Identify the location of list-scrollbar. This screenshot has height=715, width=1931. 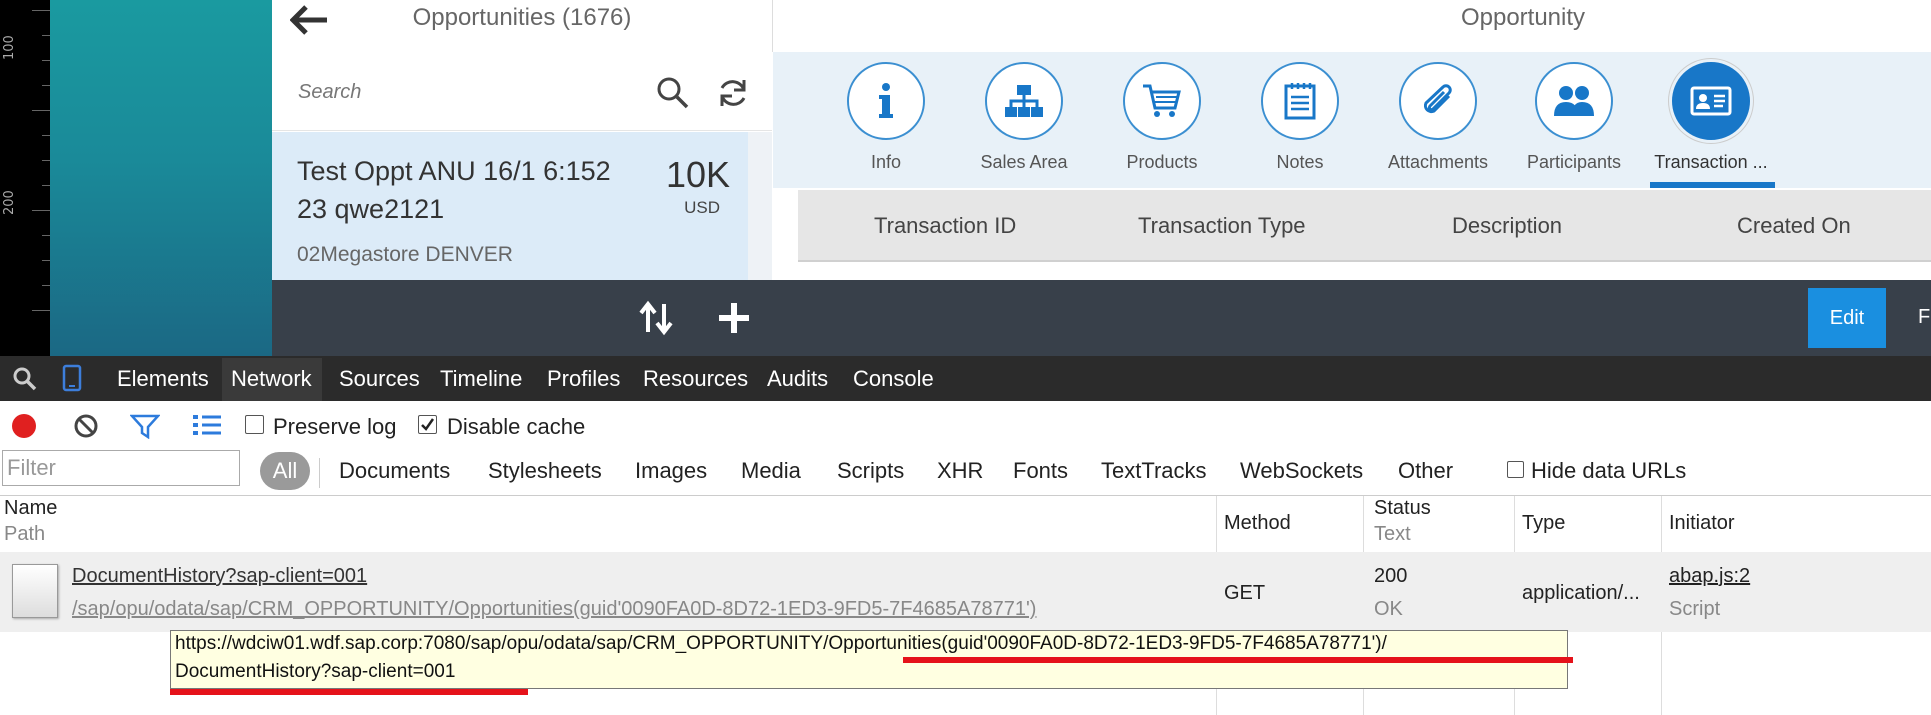
(760, 206).